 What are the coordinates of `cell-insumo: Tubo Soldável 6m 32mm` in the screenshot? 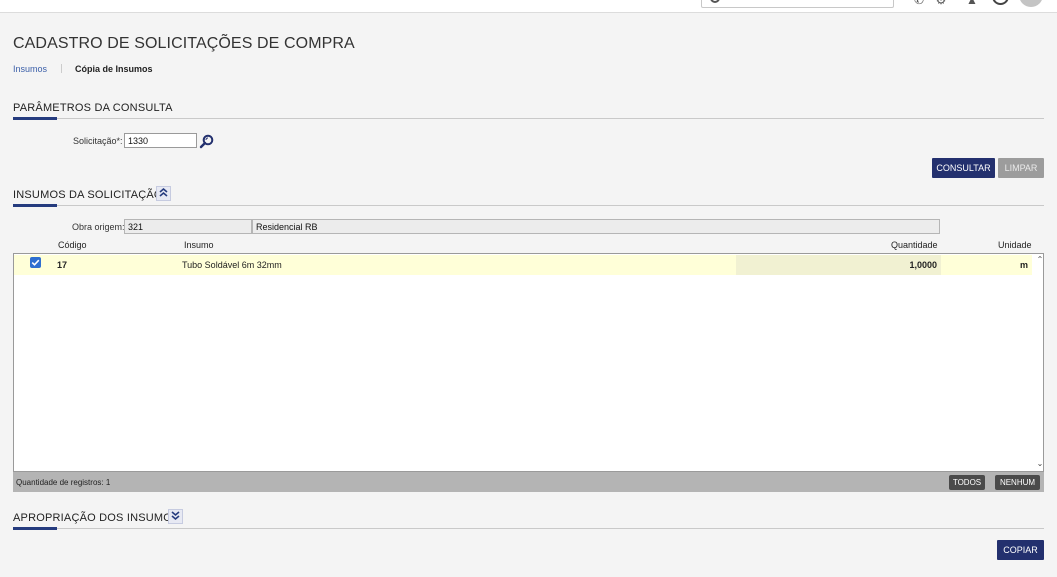 It's located at (457, 265).